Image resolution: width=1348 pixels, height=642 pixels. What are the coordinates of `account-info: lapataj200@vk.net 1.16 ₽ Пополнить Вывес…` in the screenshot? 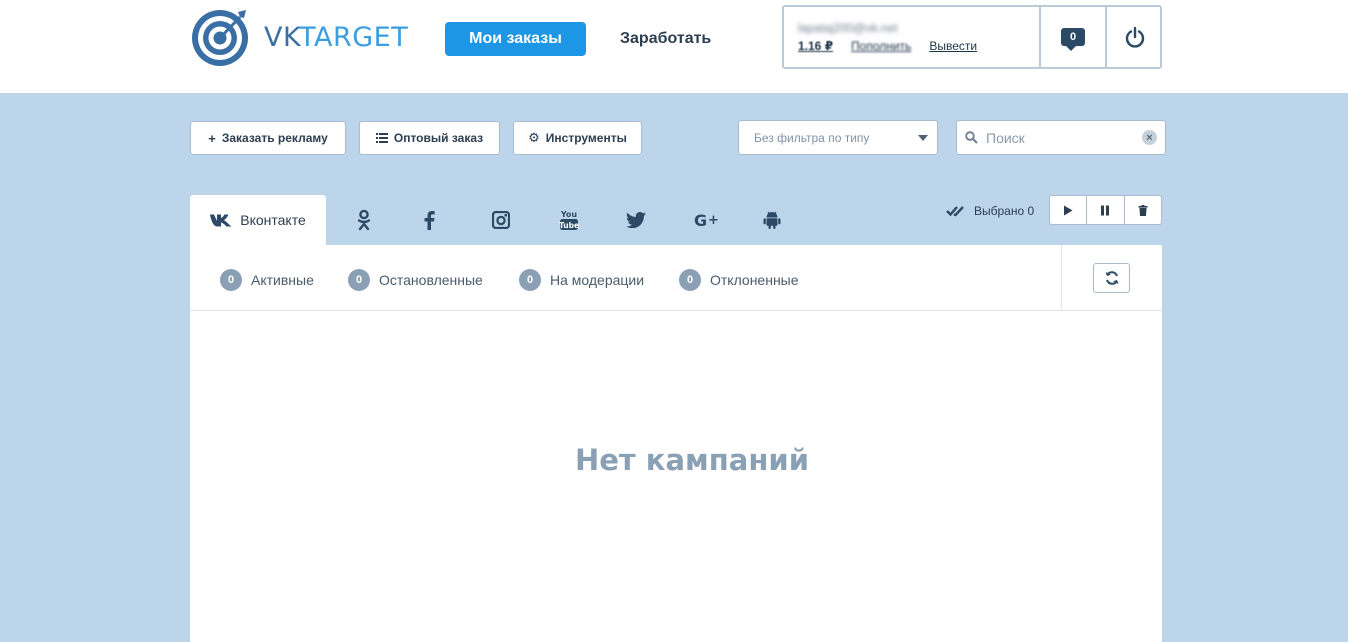 It's located at (912, 37).